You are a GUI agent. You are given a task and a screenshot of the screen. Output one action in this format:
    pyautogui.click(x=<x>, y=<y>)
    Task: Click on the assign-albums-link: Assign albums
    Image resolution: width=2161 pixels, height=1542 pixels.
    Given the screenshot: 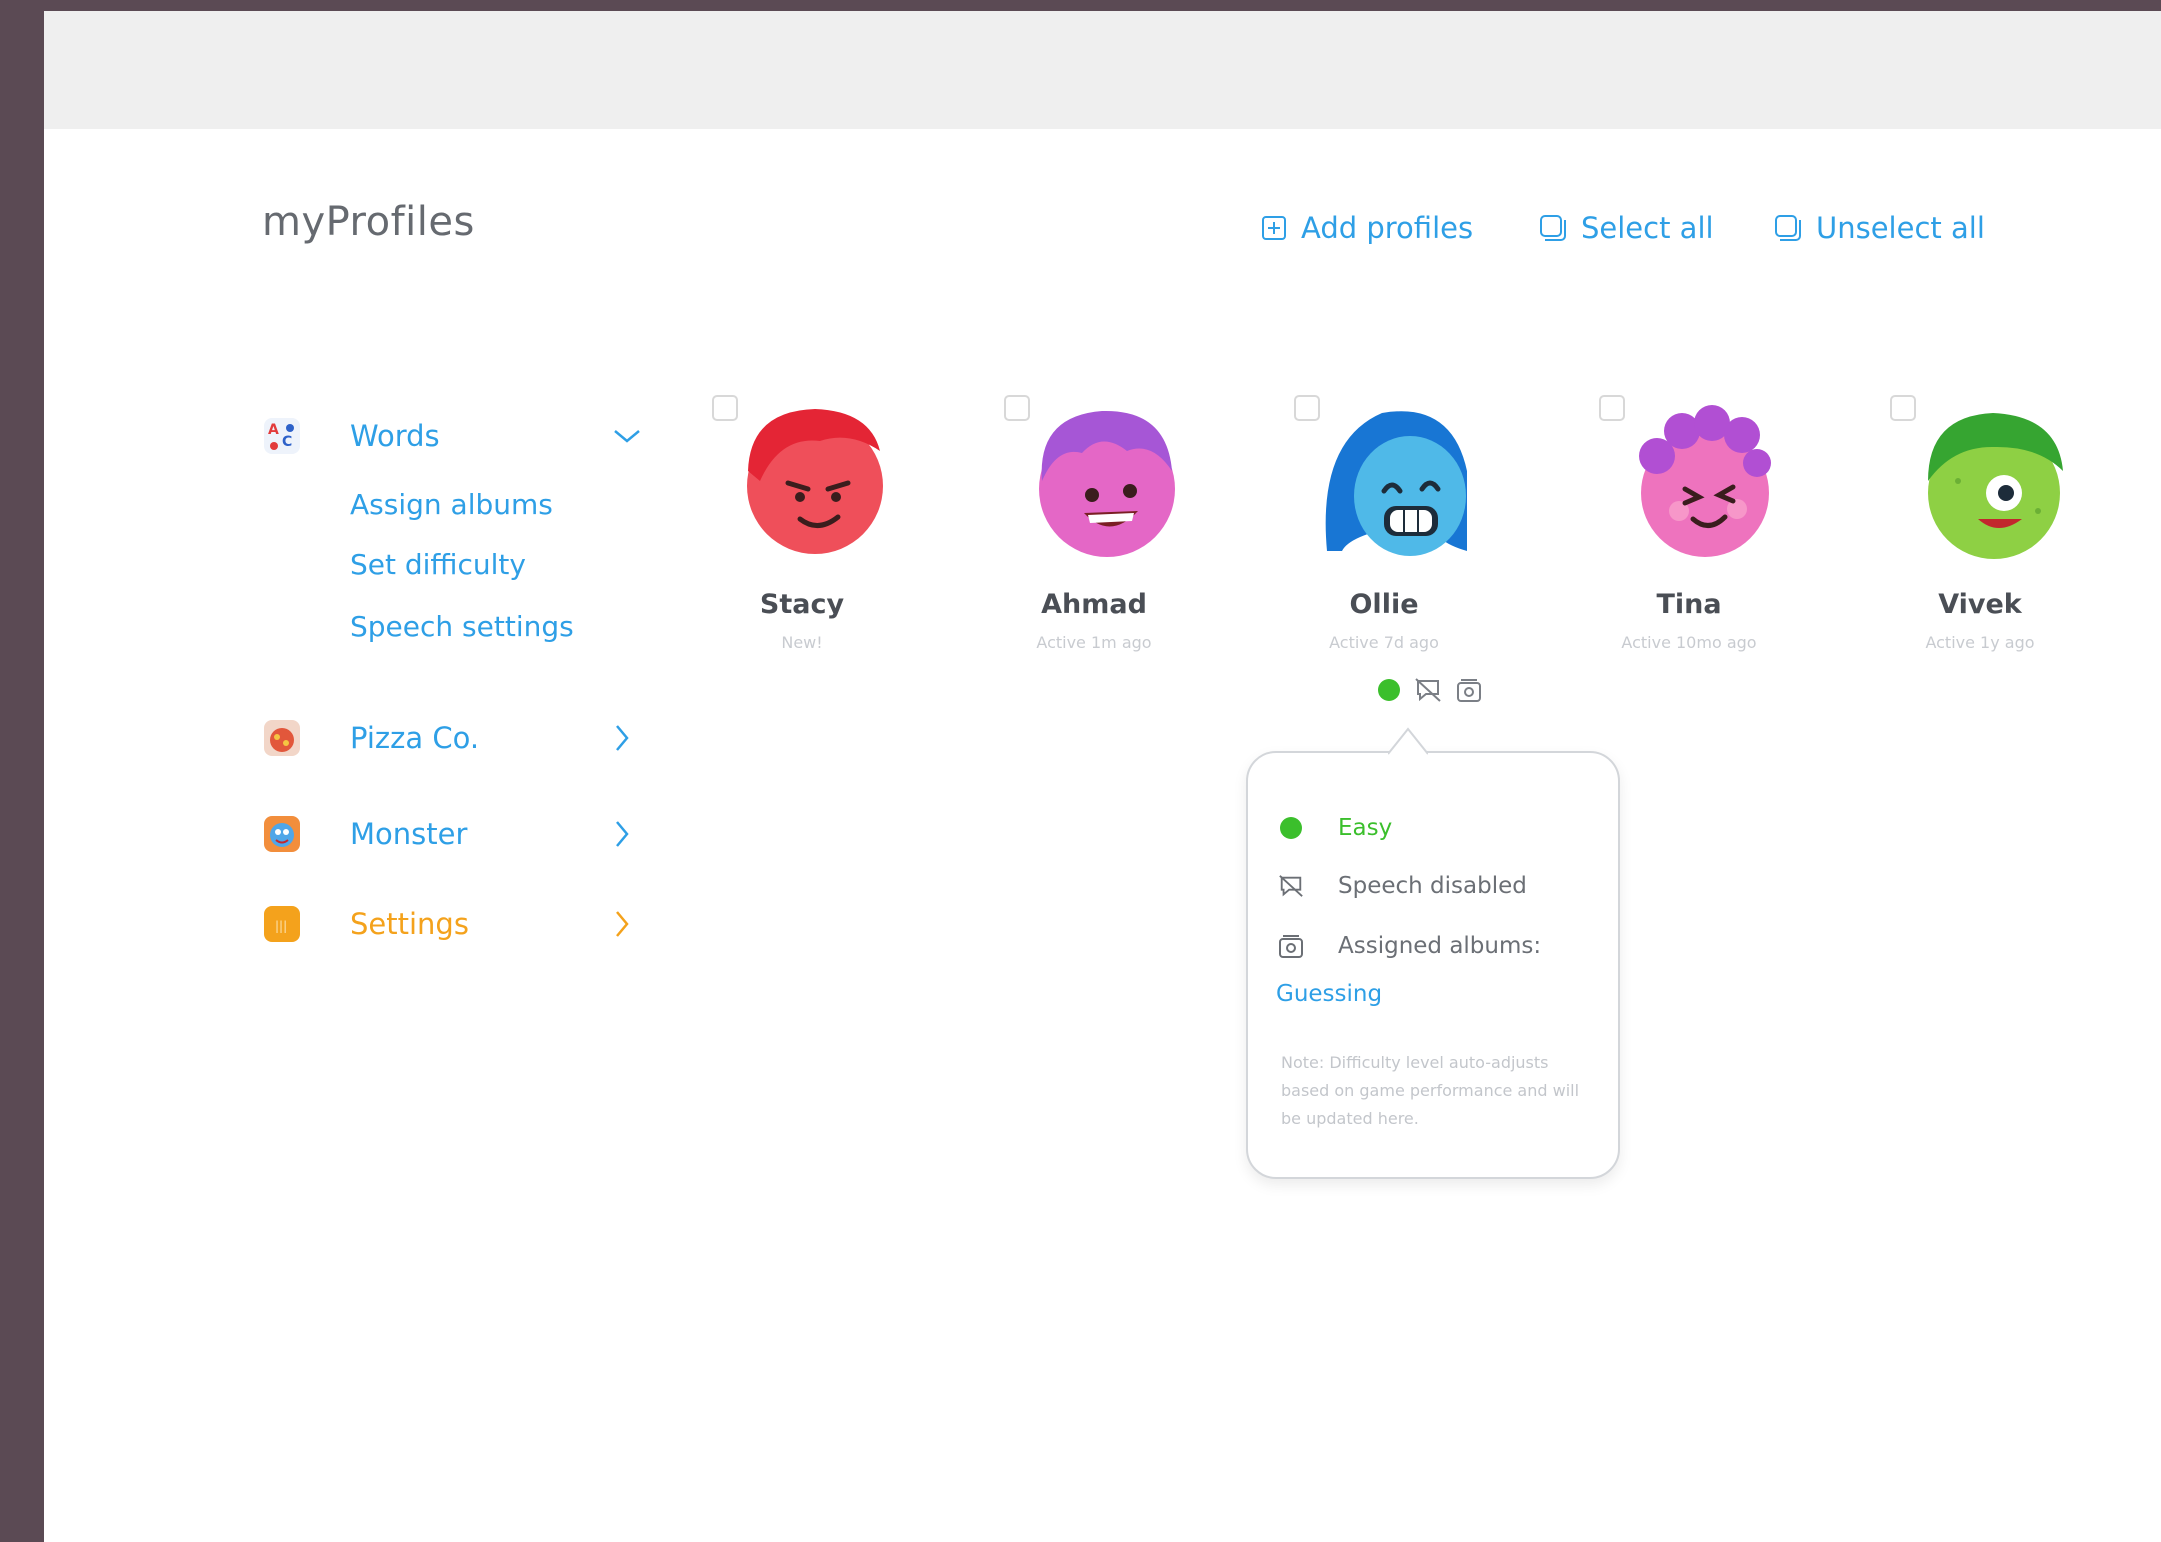 What is the action you would take?
    pyautogui.click(x=451, y=504)
    